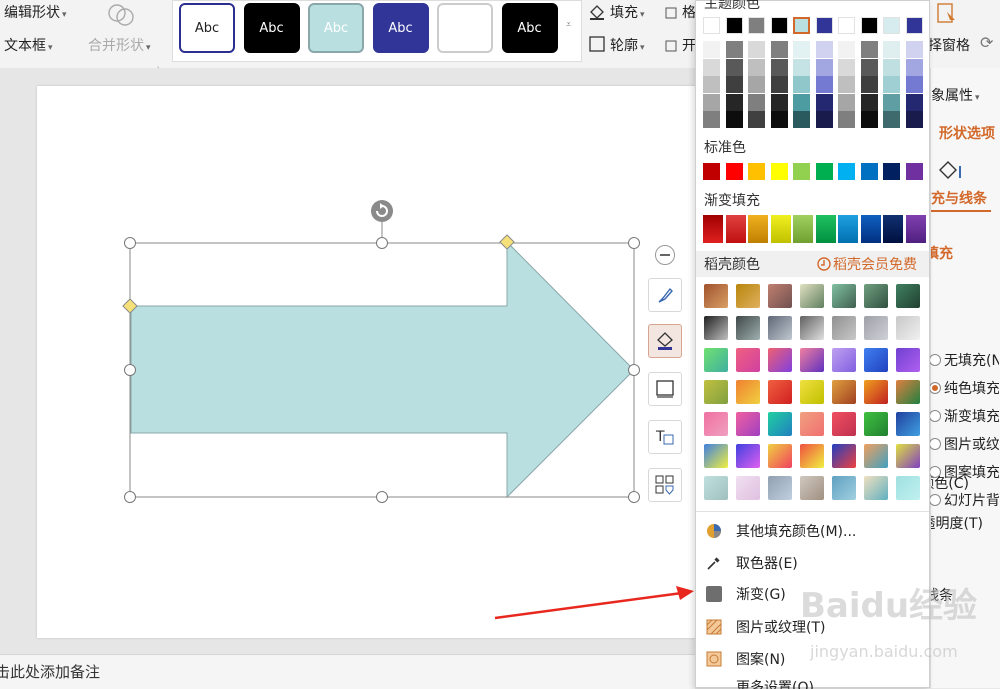 This screenshot has height=689, width=1000. What do you see at coordinates (812, 563) in the screenshot?
I see `eyedropper-item: 取色器(E)` at bounding box center [812, 563].